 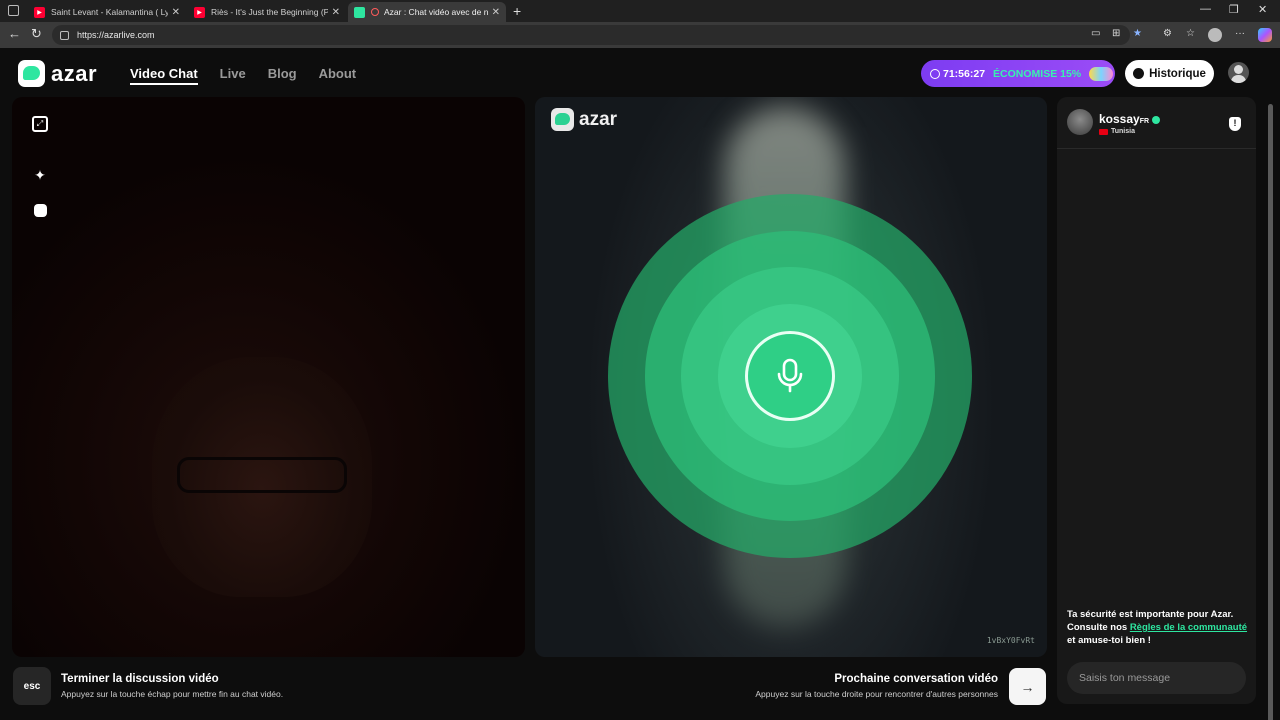 What do you see at coordinates (36, 34) in the screenshot?
I see `reload-icon: ↻` at bounding box center [36, 34].